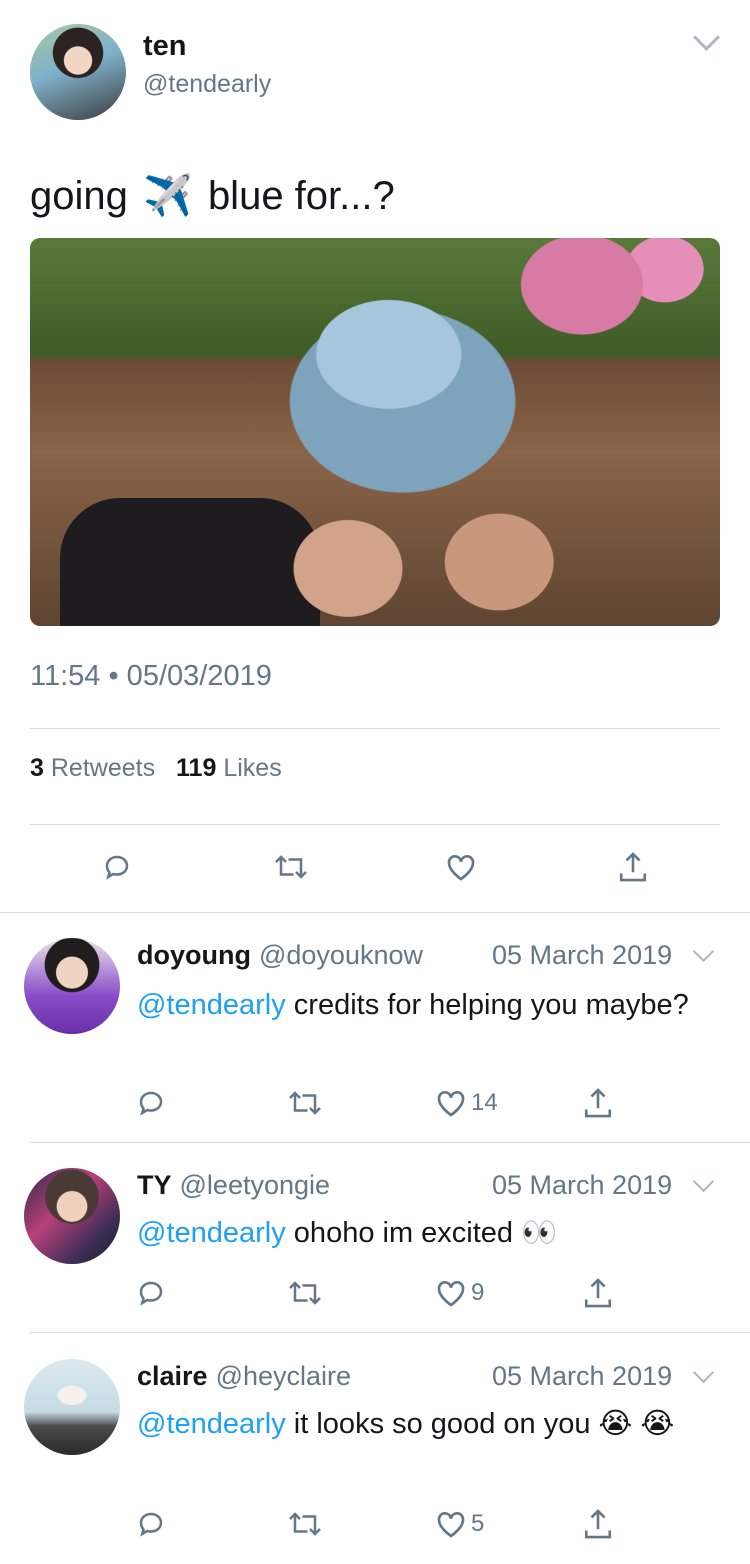 This screenshot has width=750, height=1564. Describe the element at coordinates (283, 1376) in the screenshot. I see `reply-handle: @heyclaire` at that location.